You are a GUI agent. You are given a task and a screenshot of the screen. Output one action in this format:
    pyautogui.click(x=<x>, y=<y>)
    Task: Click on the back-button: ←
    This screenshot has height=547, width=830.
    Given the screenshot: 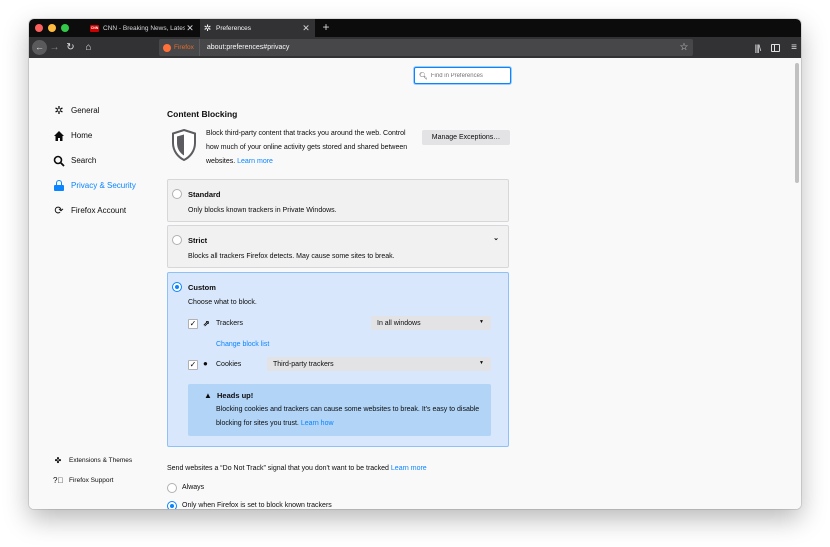 What is the action you would take?
    pyautogui.click(x=39, y=47)
    